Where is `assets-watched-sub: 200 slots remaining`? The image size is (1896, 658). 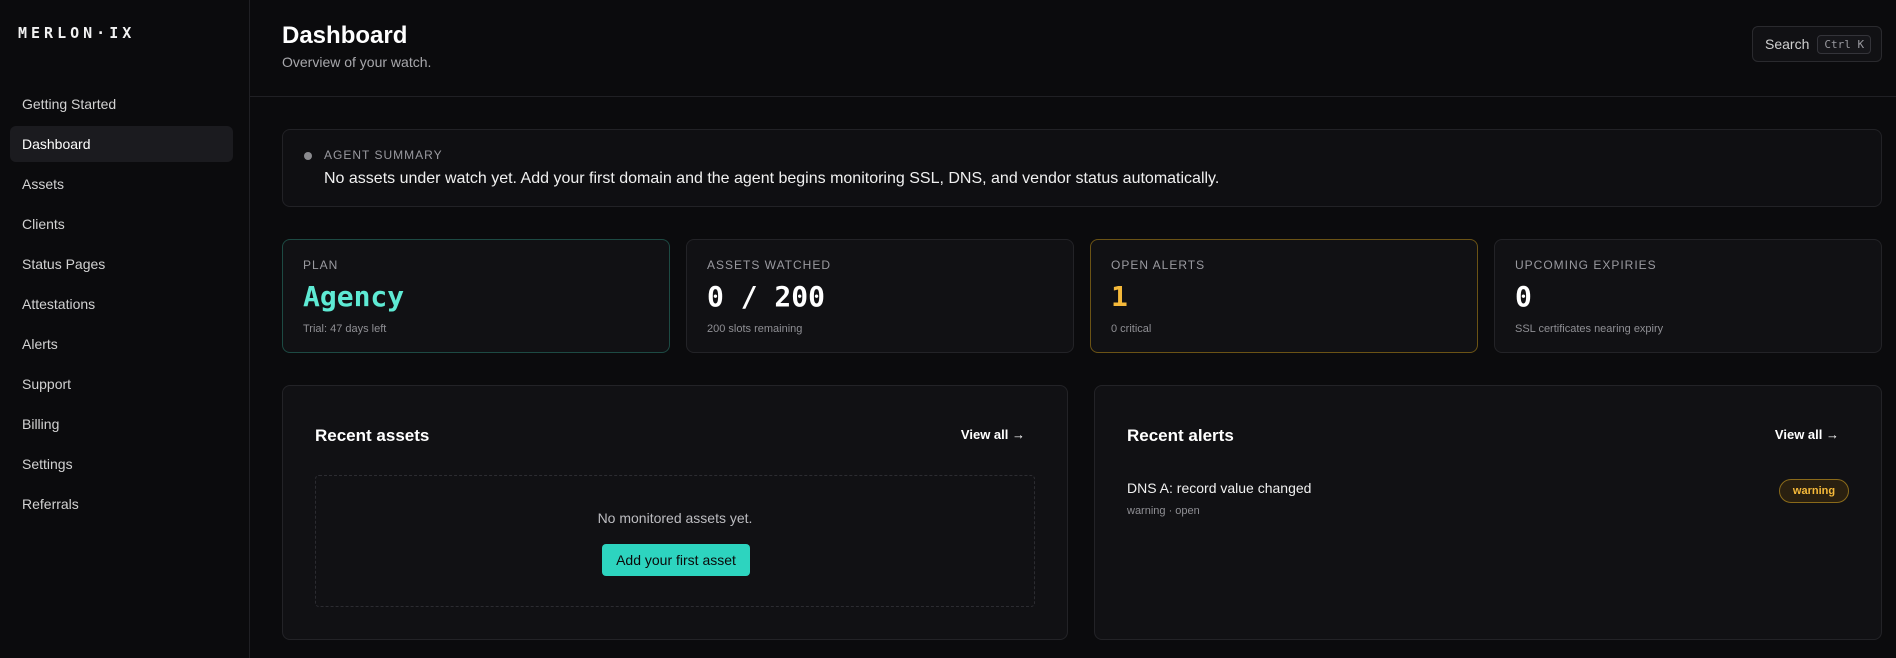
assets-watched-sub: 200 slots remaining is located at coordinates (755, 329).